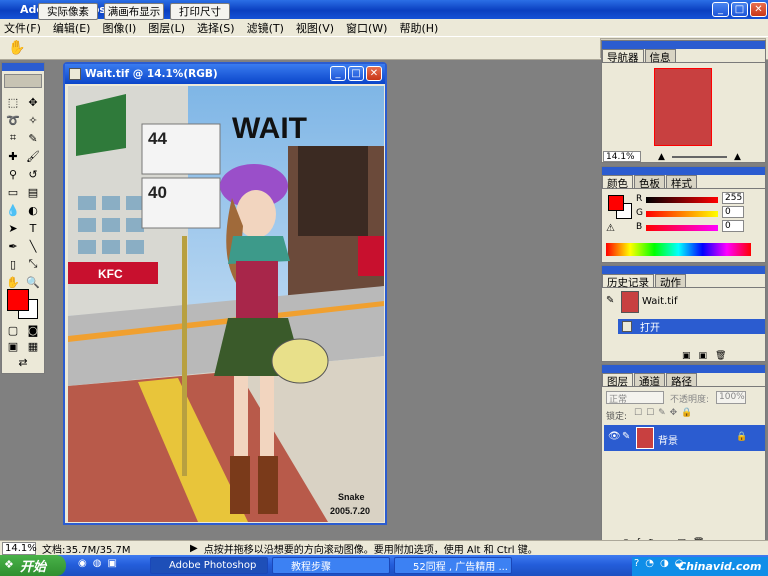  Describe the element at coordinates (33, 138) in the screenshot. I see `slice-tool-icon: ✎` at that location.